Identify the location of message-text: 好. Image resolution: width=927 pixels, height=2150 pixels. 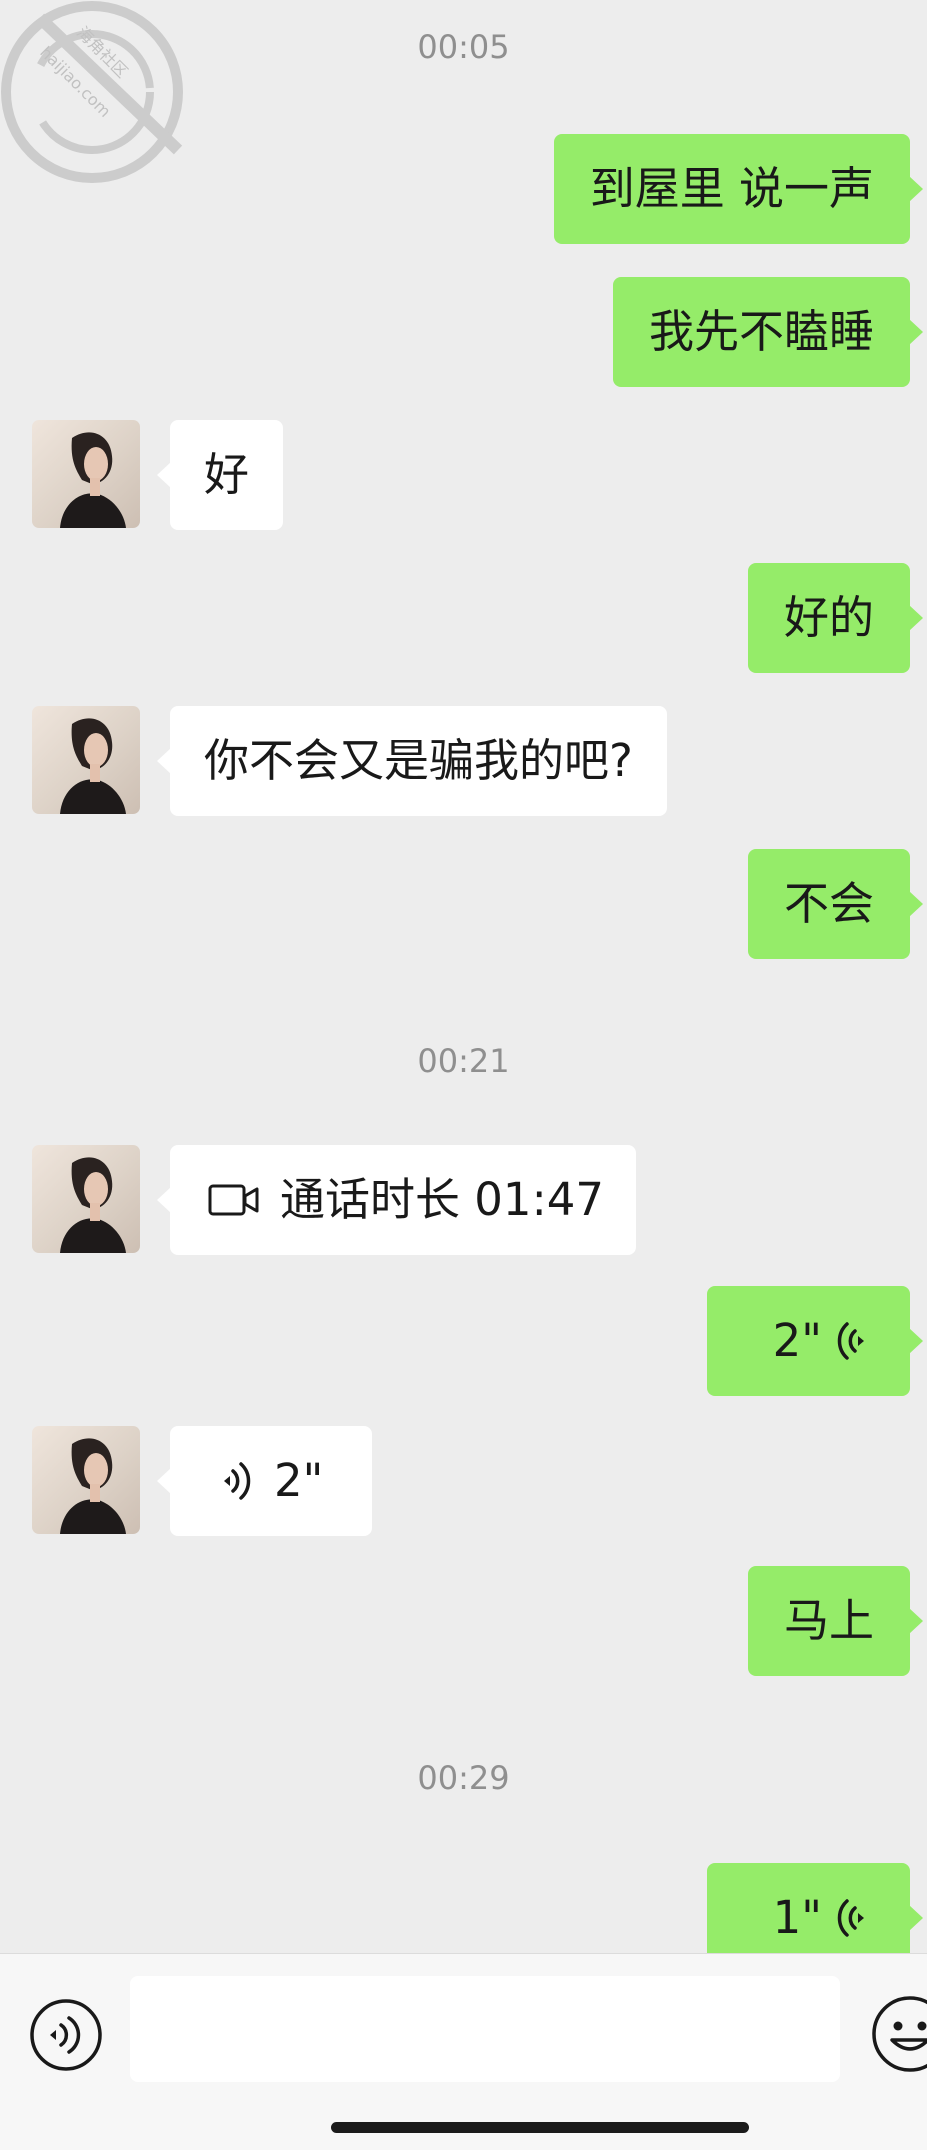
(227, 474).